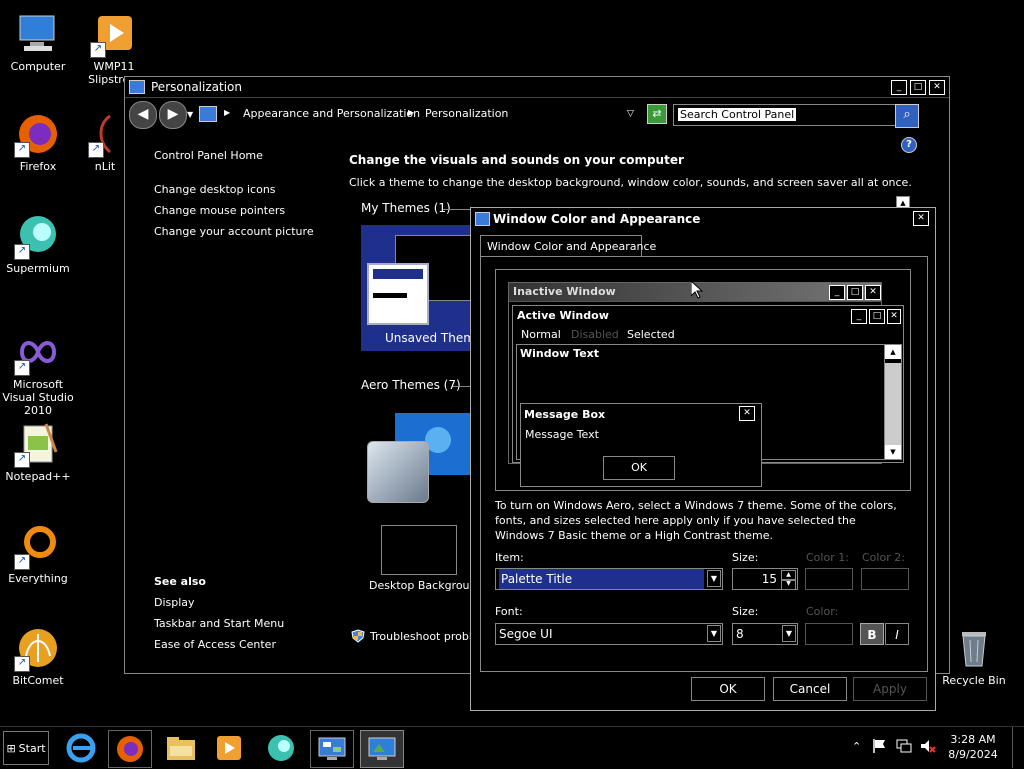 This screenshot has height=769, width=1024. I want to click on taskbar-start-menu-link: Taskbar and Start Menu, so click(219, 623).